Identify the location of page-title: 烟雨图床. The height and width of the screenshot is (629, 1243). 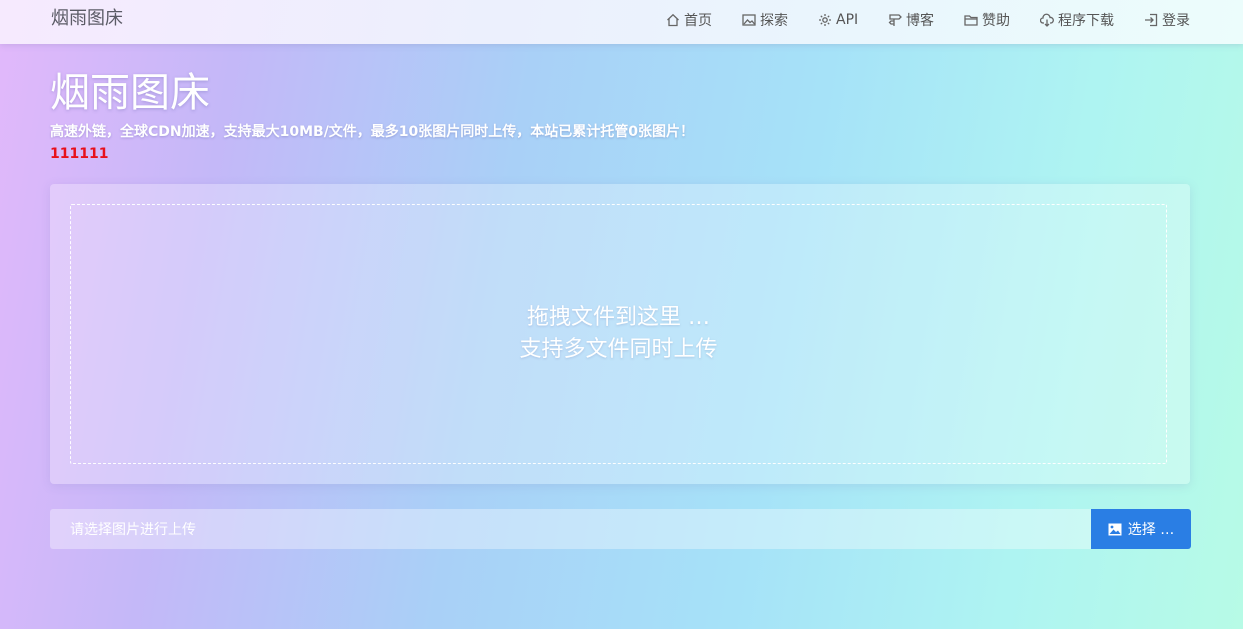
(130, 93).